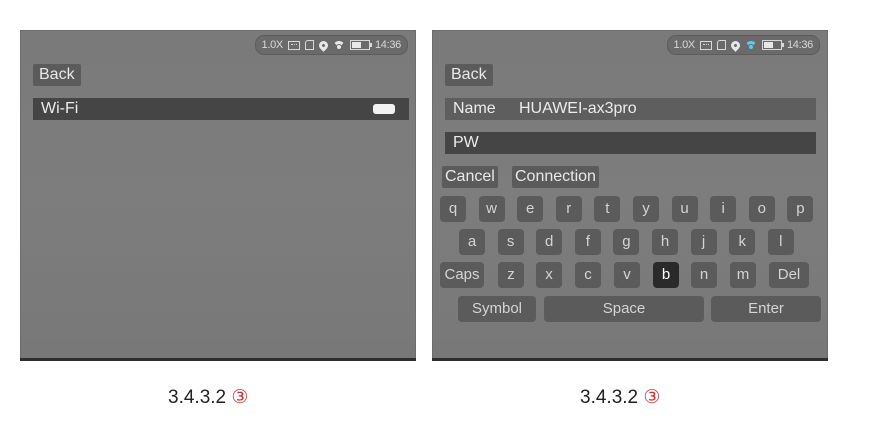  Describe the element at coordinates (684, 209) in the screenshot. I see `key-u: u` at that location.